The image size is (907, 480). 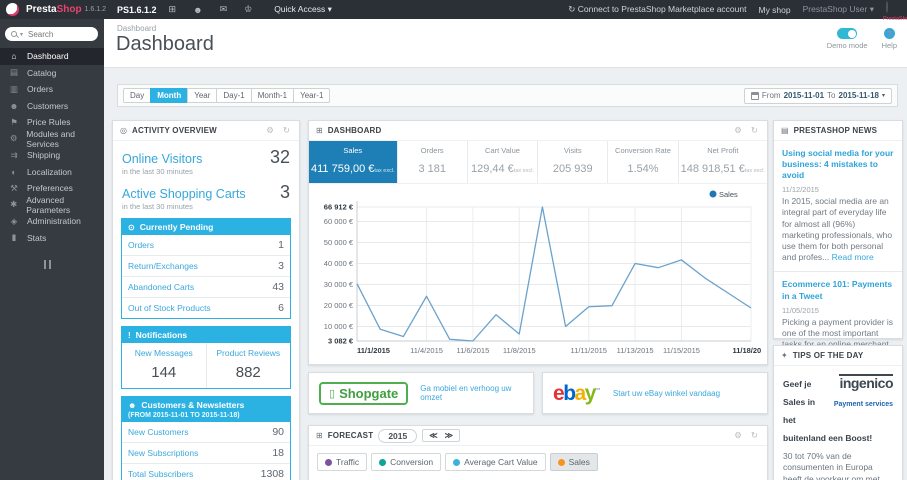 I want to click on sidebar-item-administration: Administration, so click(x=52, y=221).